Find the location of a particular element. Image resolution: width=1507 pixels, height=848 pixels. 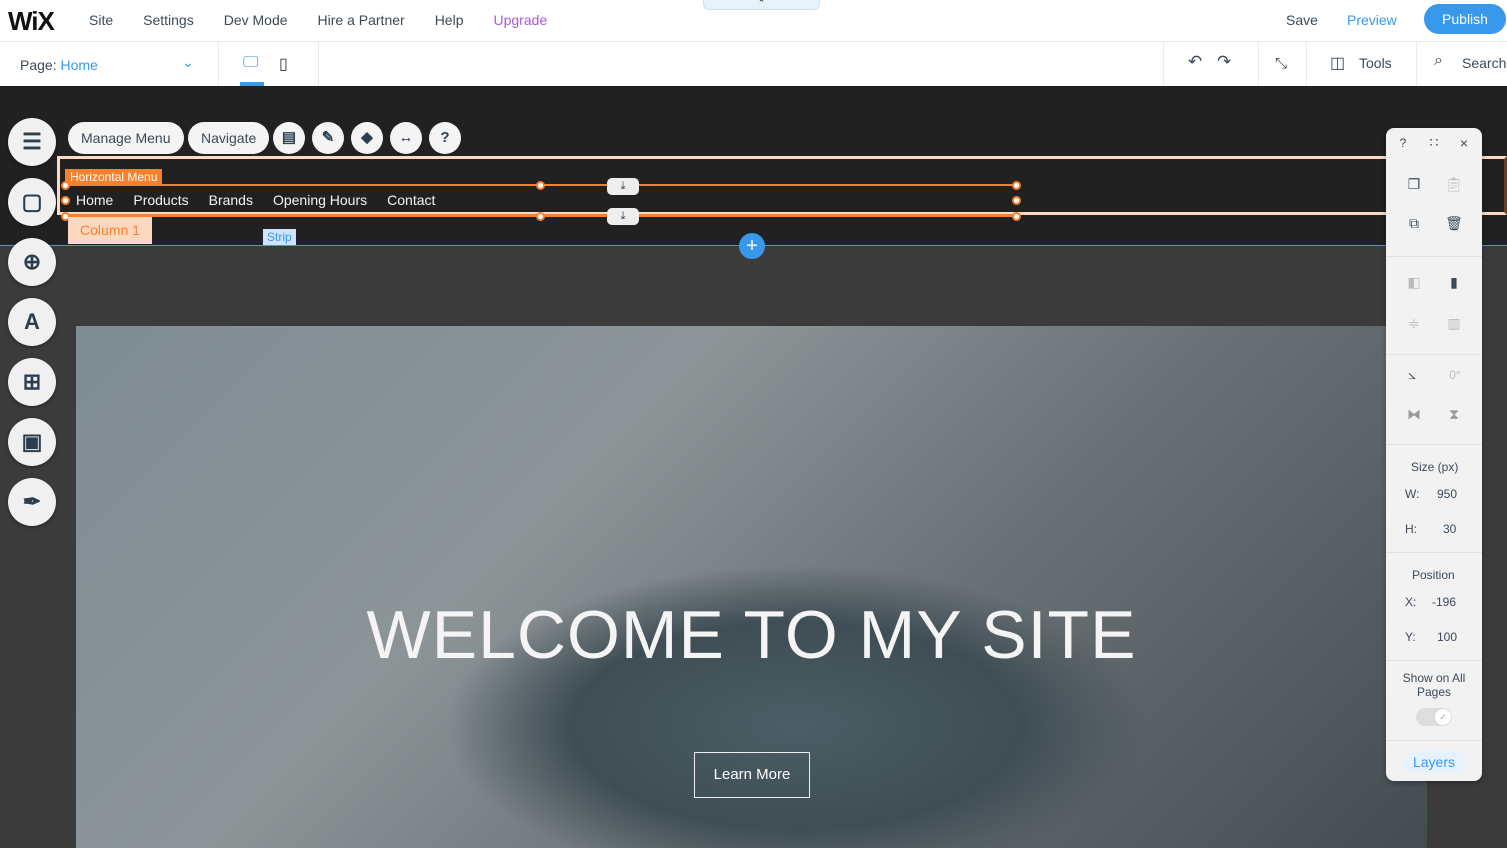

component-label: Horizontal Menu is located at coordinates (114, 177).